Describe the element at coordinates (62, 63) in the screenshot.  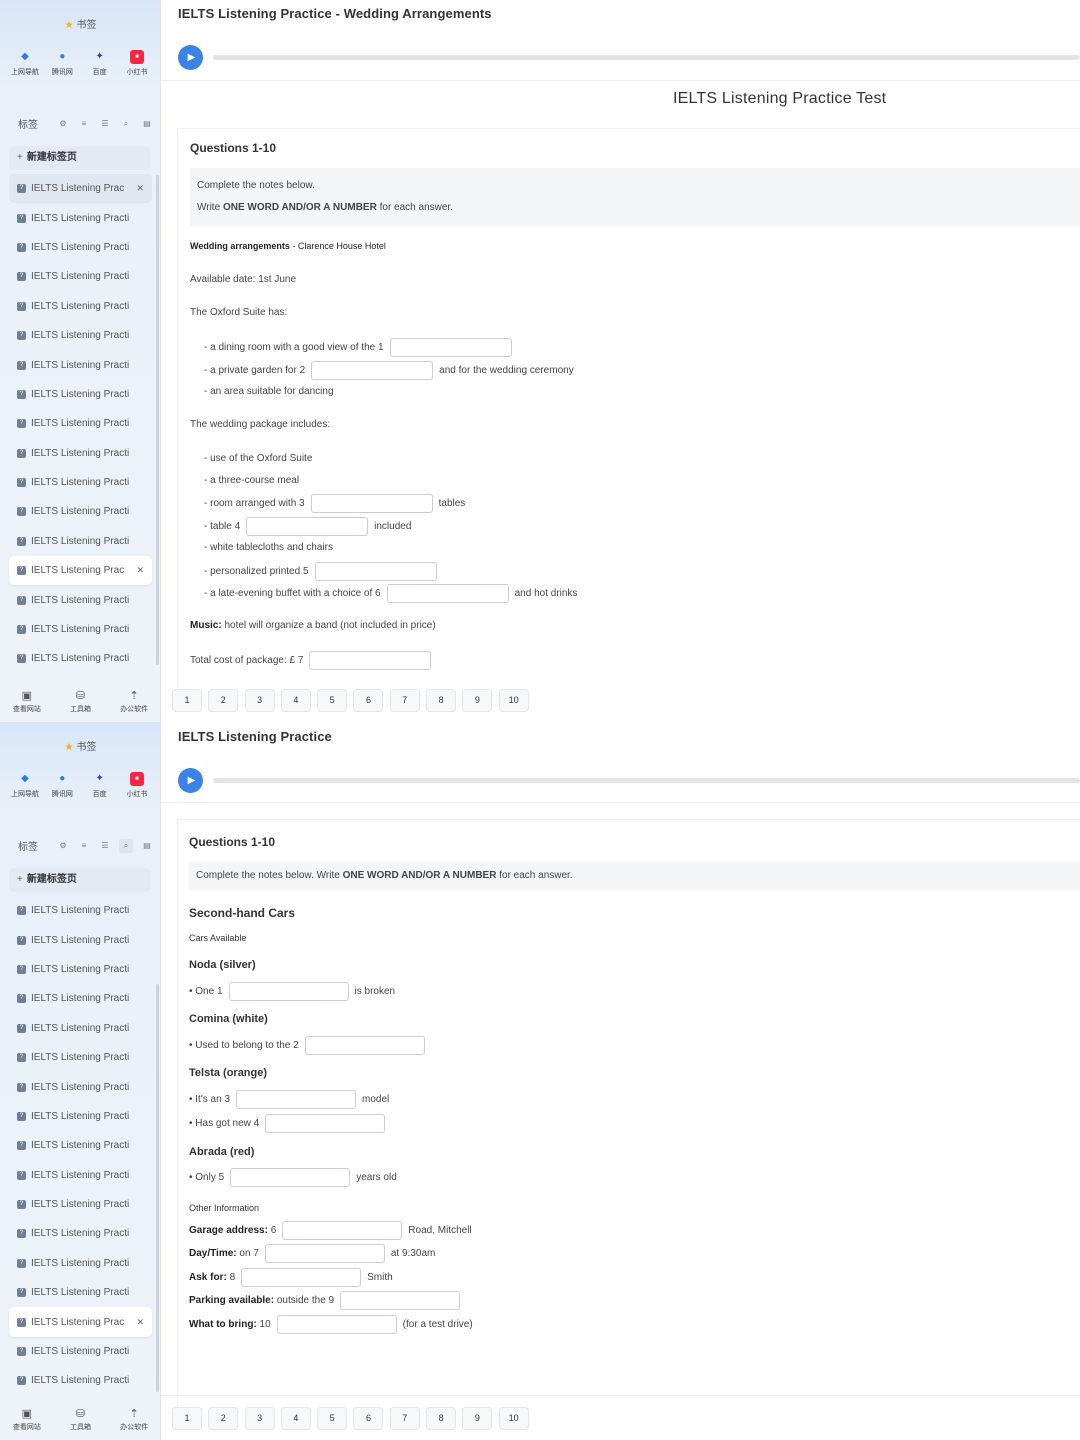
I see `quick-link-tencent: ● 腾讯网` at that location.